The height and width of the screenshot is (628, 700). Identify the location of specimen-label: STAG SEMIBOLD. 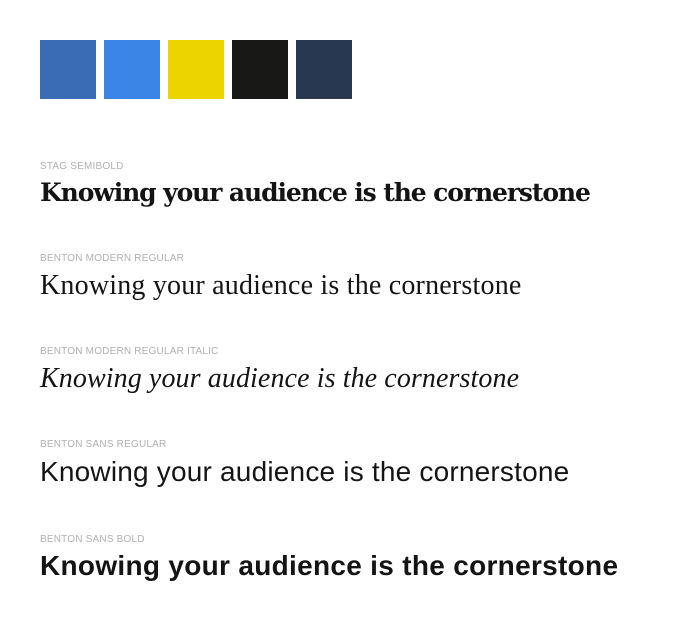
(82, 166).